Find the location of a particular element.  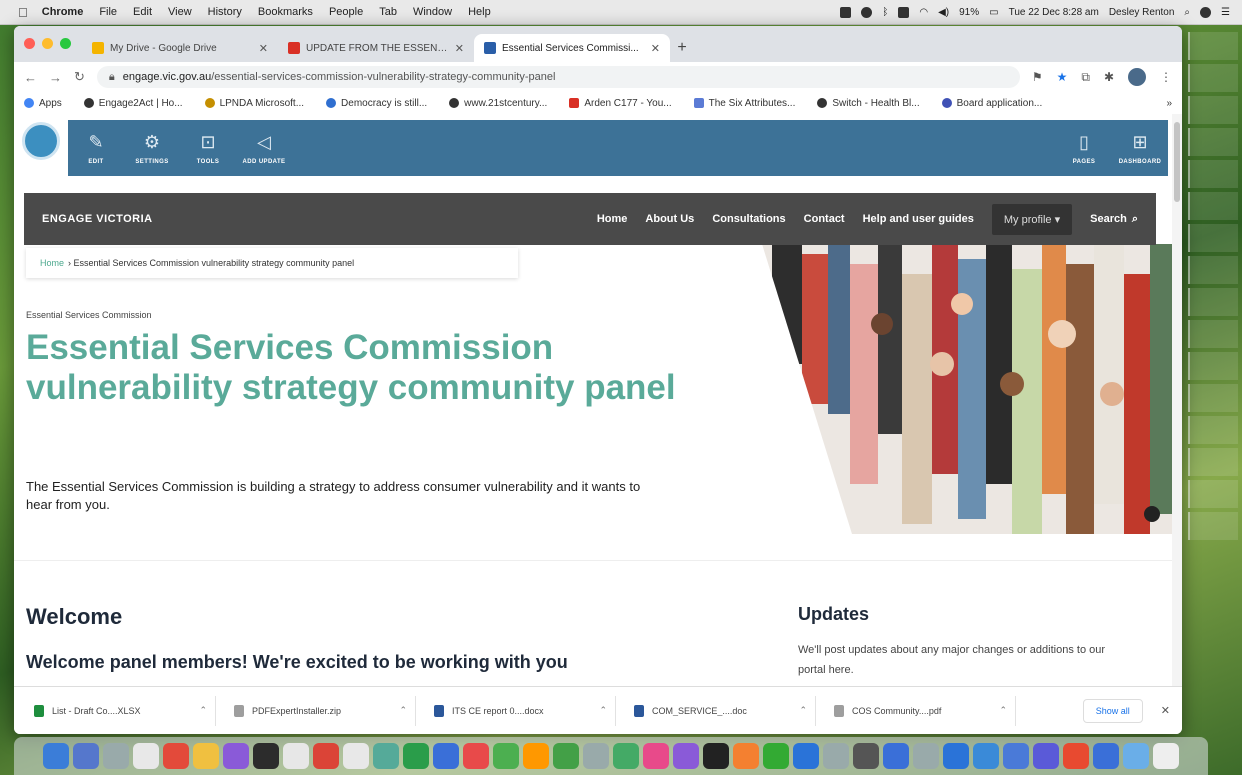

volume-icon: ◀) is located at coordinates (943, 12).